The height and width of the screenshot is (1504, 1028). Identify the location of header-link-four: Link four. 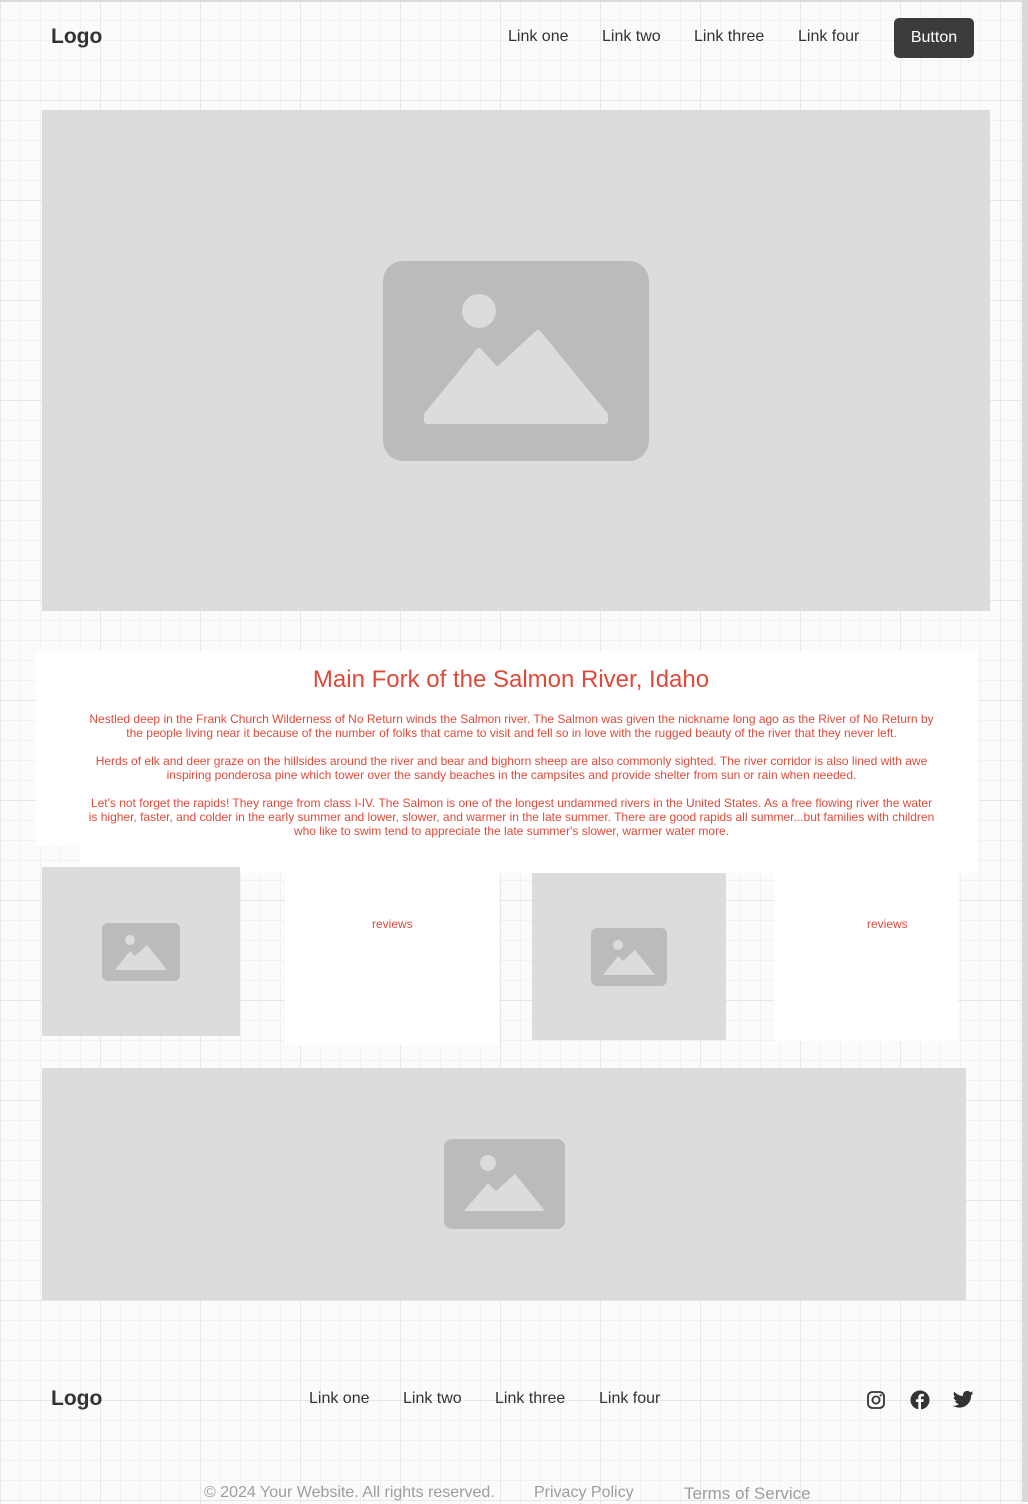
(828, 37).